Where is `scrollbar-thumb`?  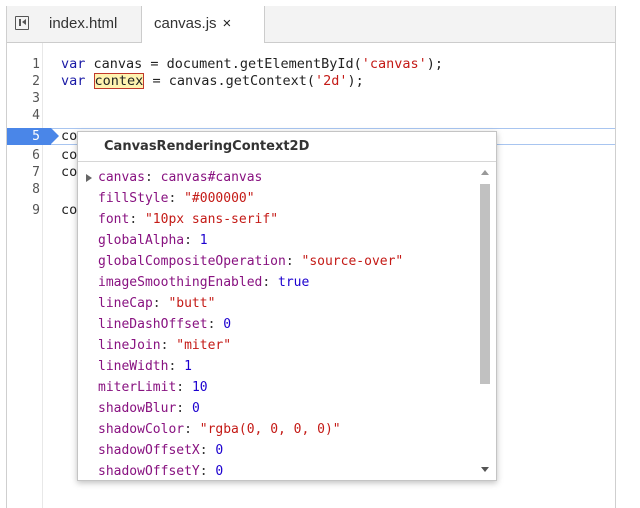
scrollbar-thumb is located at coordinates (485, 284).